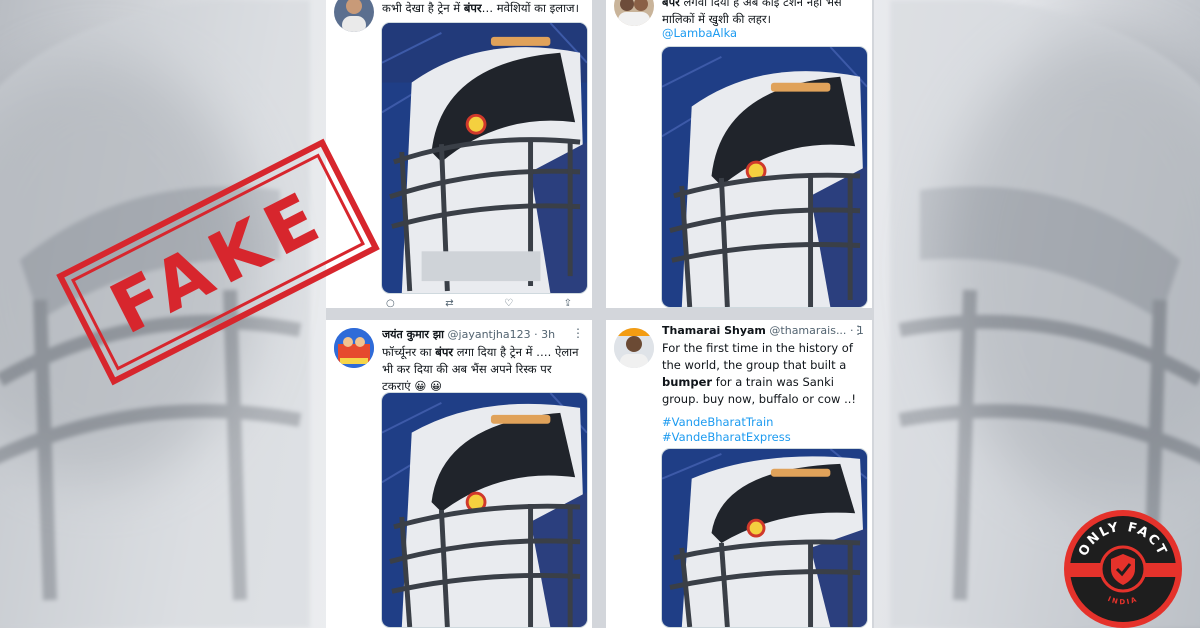  Describe the element at coordinates (449, 303) in the screenshot. I see `retweet-icon: ⇄` at that location.